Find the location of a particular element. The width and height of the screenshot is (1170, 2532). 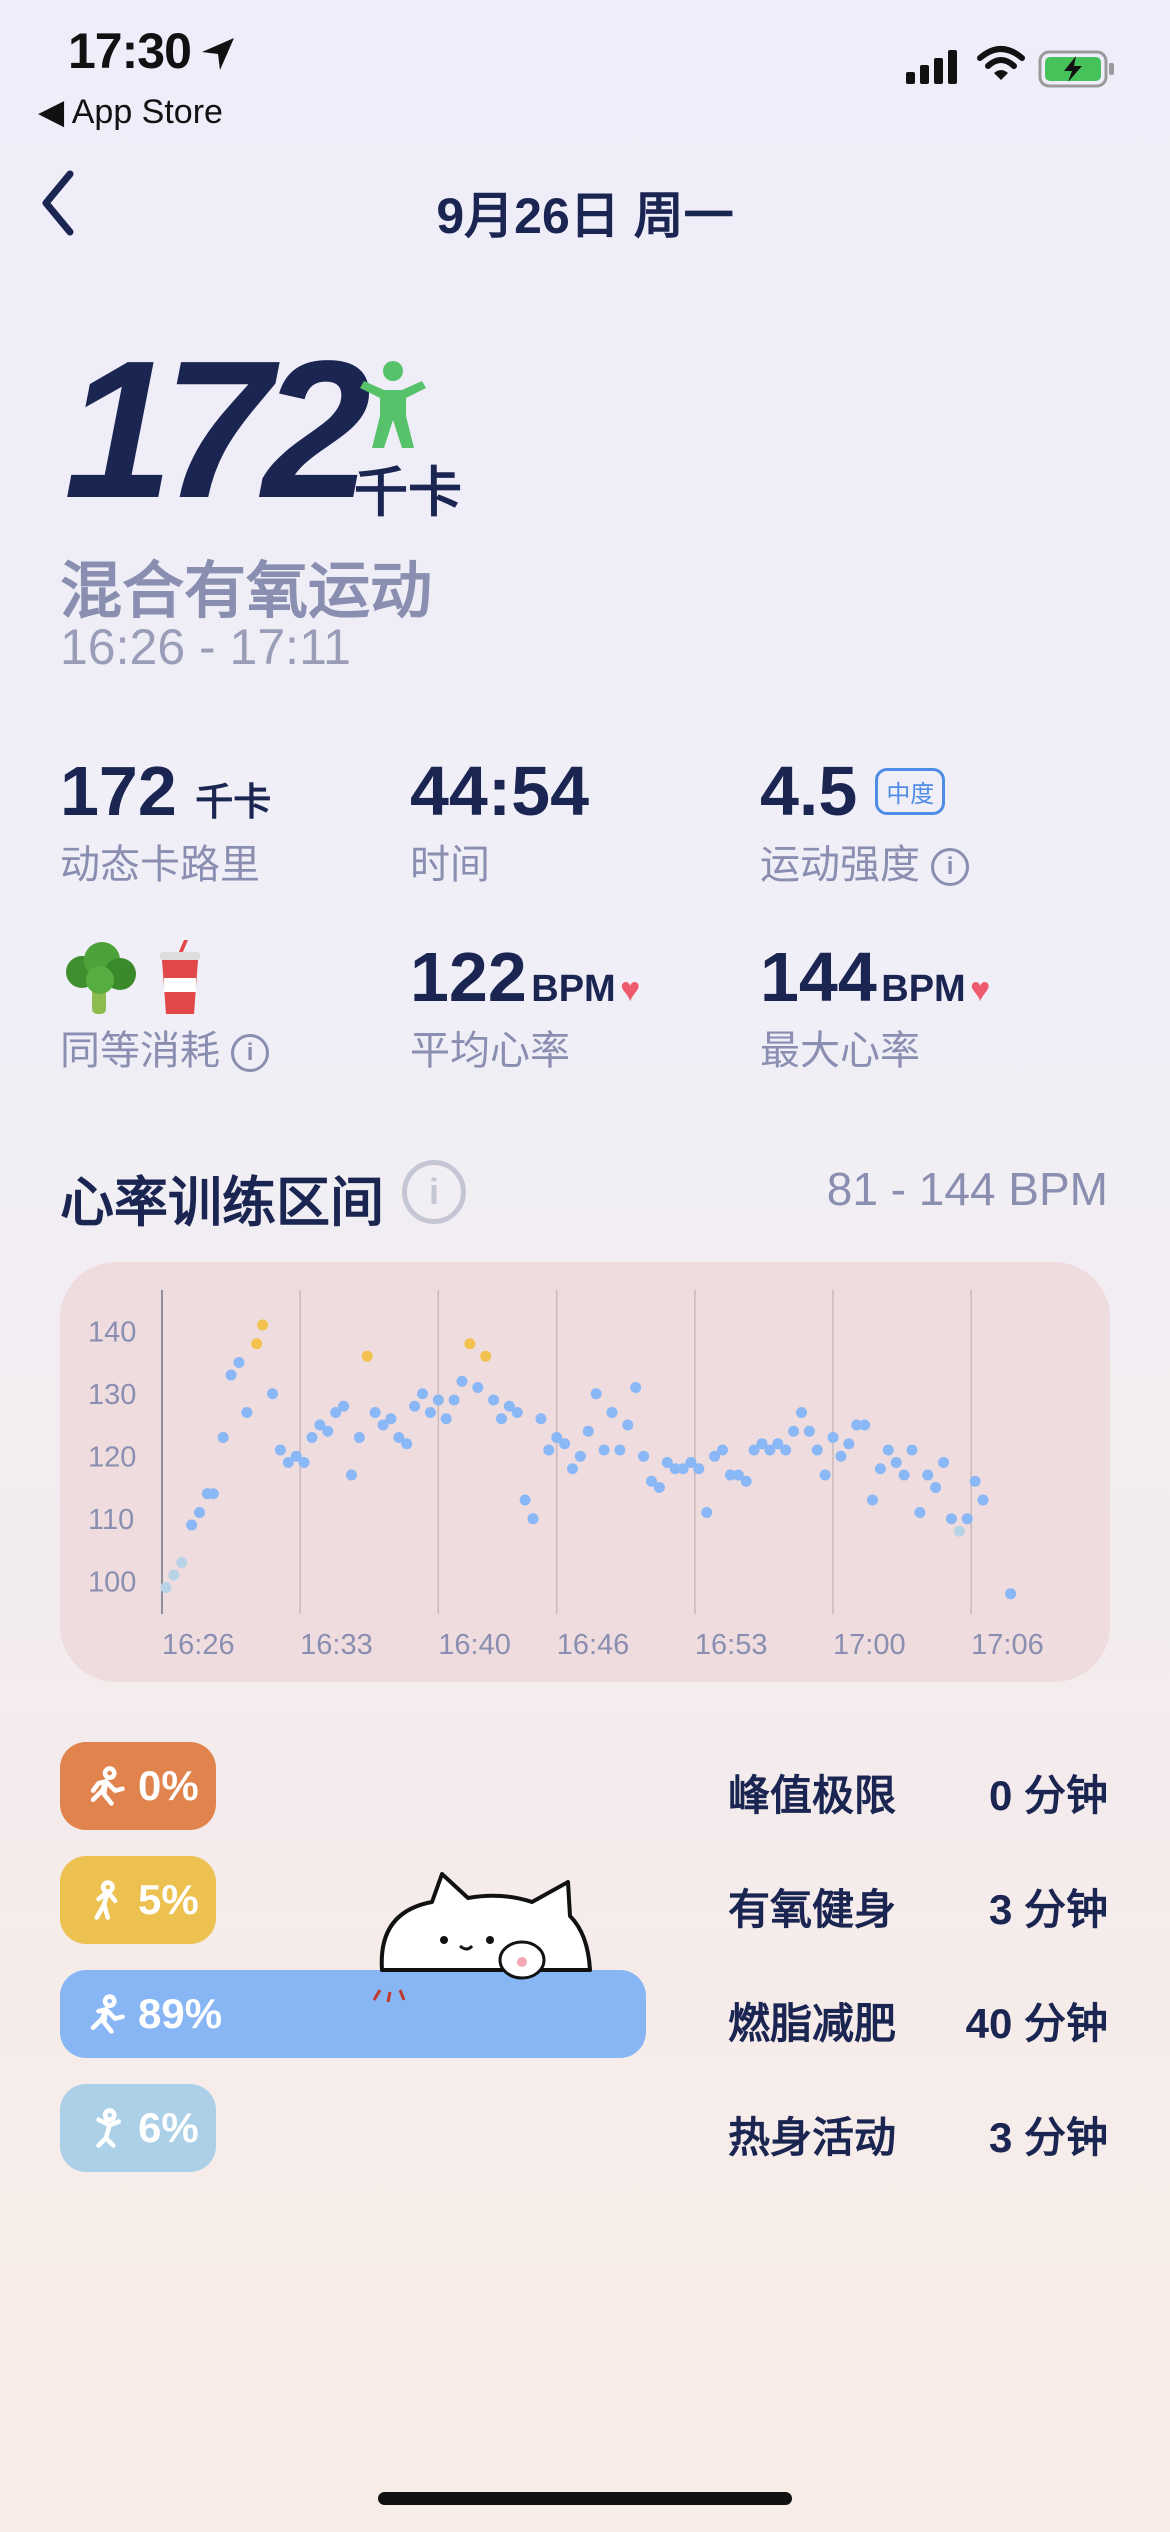

max-hr-value: 144 is located at coordinates (818, 977).